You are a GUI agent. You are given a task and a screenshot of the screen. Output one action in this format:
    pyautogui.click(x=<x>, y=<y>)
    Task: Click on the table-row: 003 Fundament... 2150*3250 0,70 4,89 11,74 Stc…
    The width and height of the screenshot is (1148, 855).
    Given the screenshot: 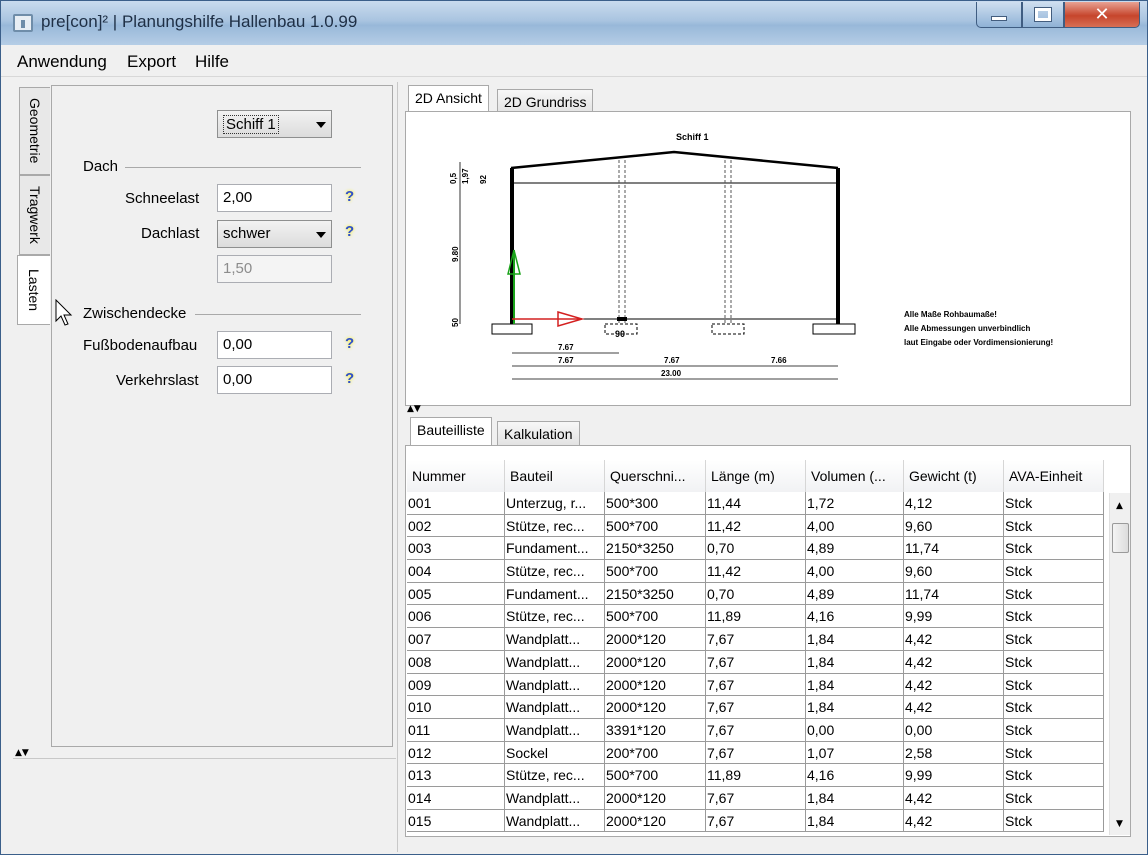 What is the action you would take?
    pyautogui.click(x=755, y=549)
    